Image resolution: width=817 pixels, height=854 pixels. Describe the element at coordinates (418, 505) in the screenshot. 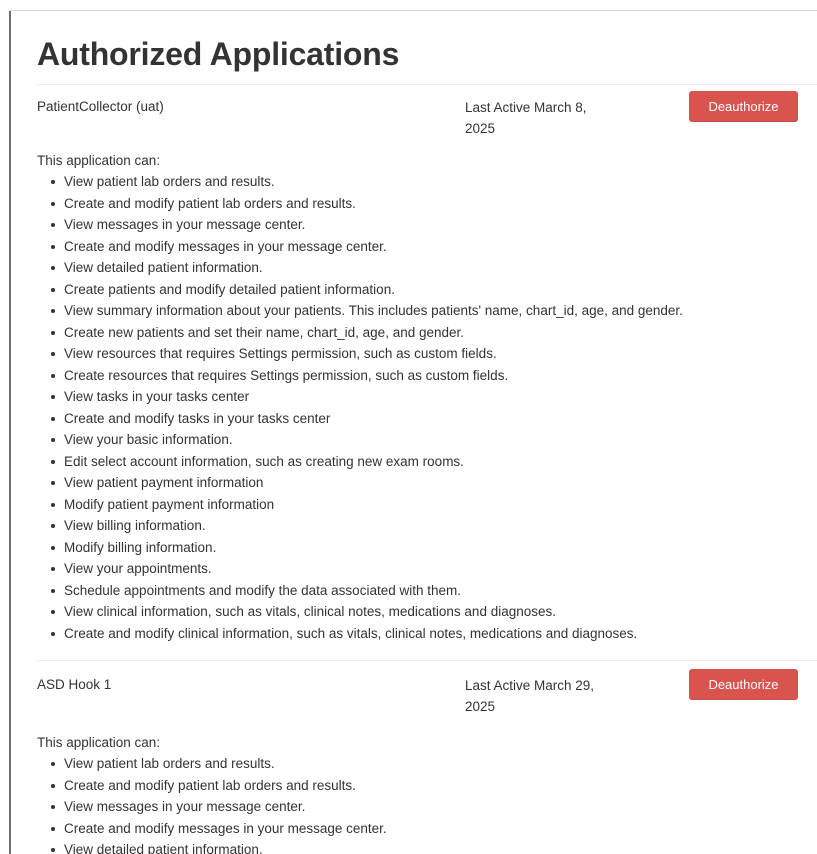

I see `permission-item: Modify patient payment information` at that location.